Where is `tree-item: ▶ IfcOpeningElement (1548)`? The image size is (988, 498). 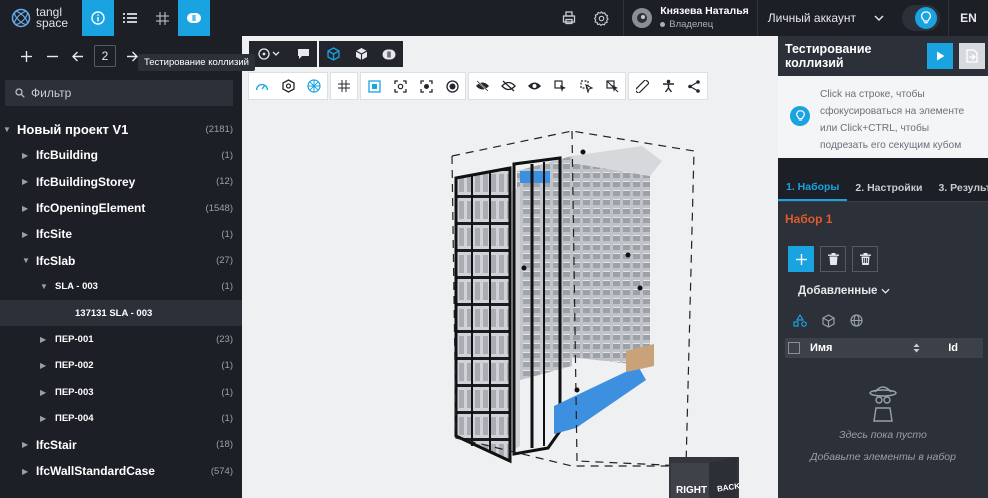
tree-item: ▶ IfcOpeningElement (1548) is located at coordinates (121, 208).